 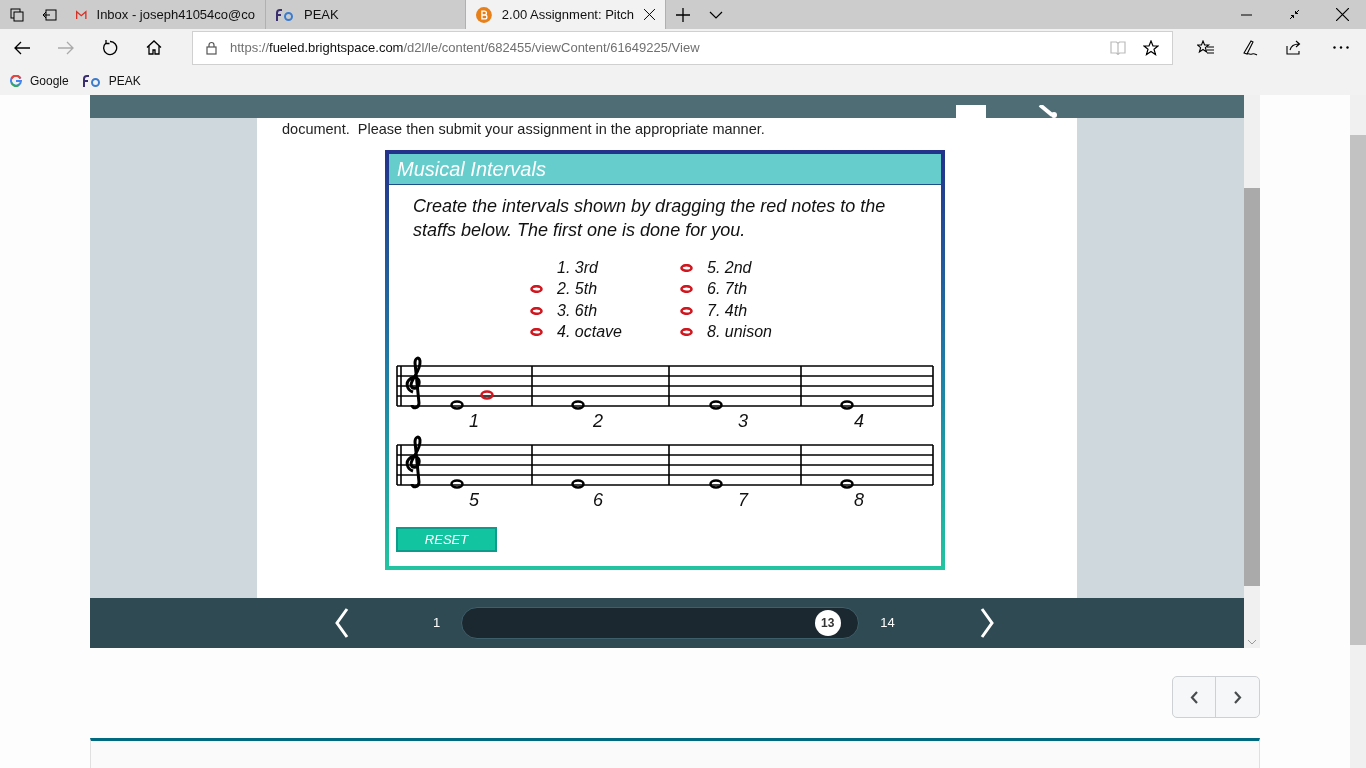 I want to click on more-icon, so click(x=1341, y=48).